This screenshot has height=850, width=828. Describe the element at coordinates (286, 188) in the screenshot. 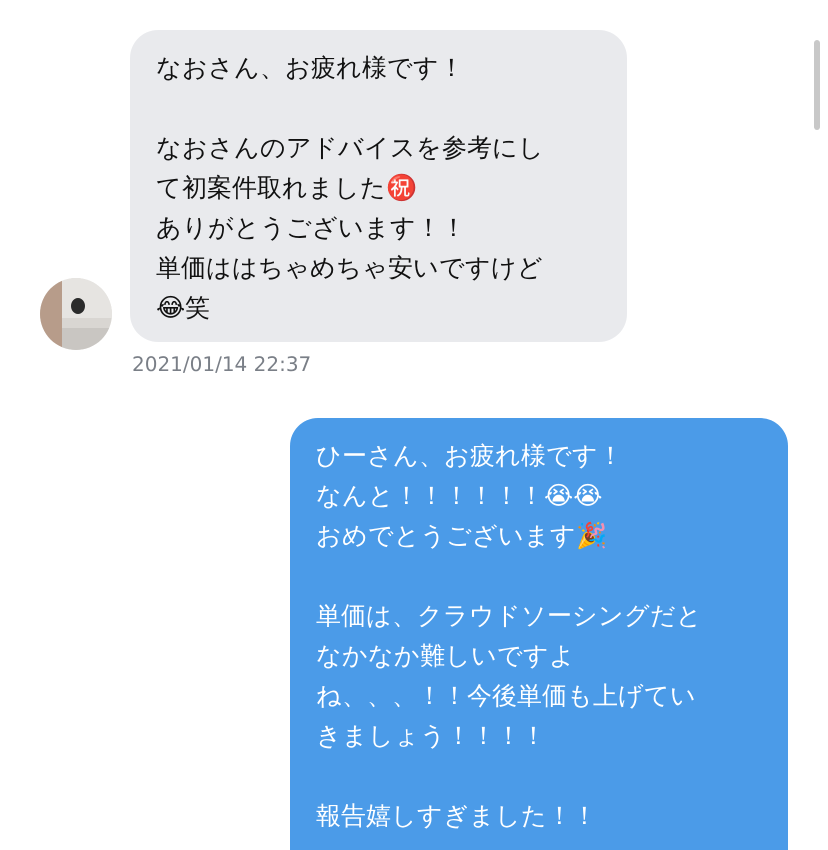

I see `message-text: て初案件取れました㊗` at that location.